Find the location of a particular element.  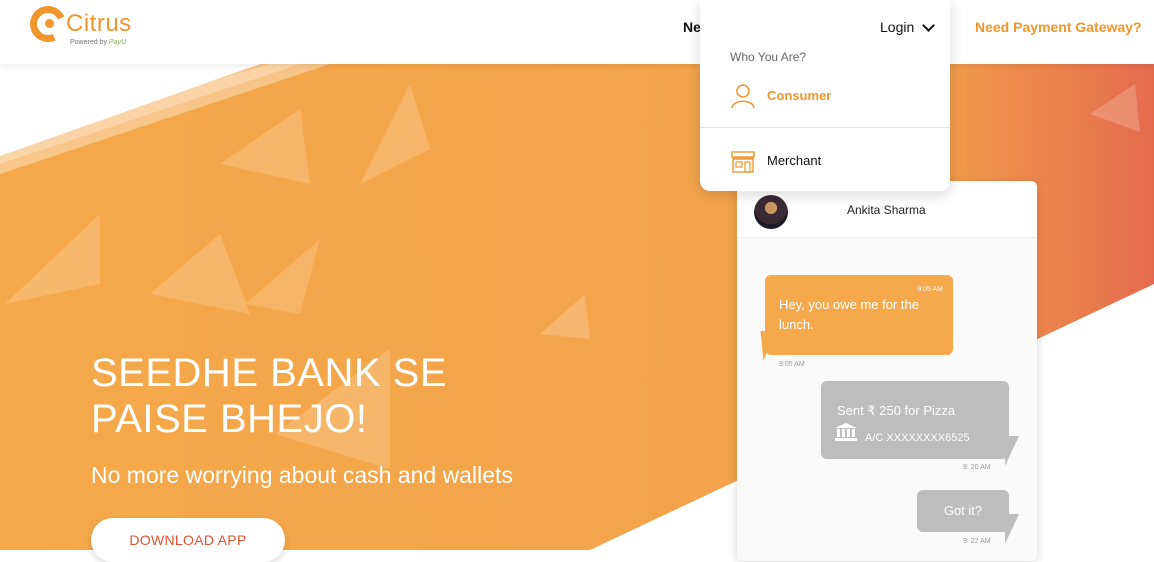

chevron-down-icon is located at coordinates (928, 25).